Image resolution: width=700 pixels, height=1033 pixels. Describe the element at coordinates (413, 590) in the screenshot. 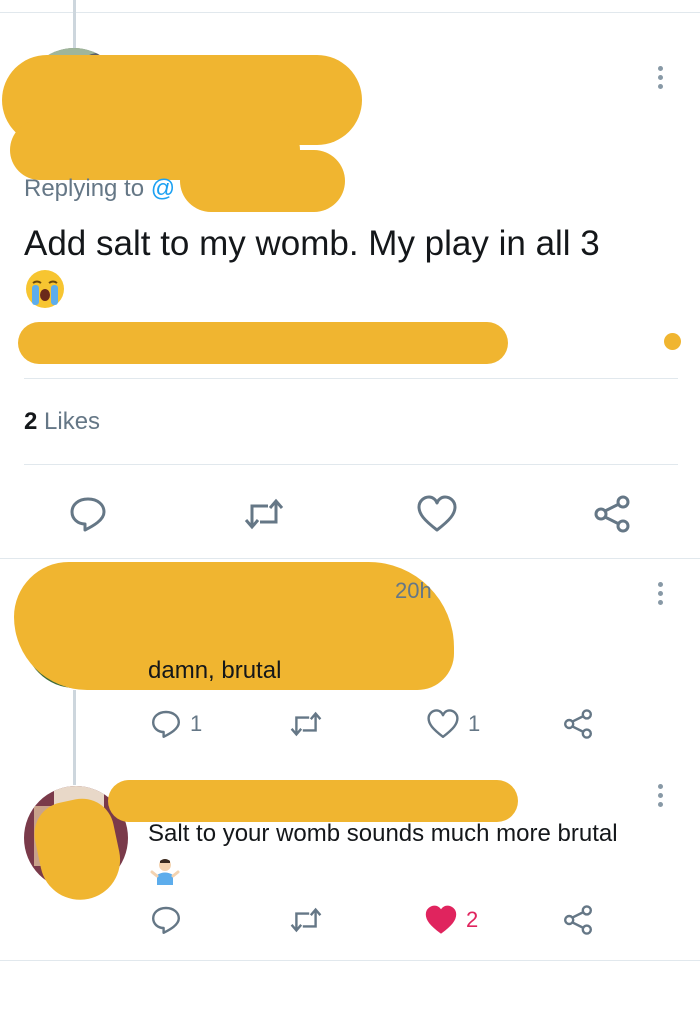

I see `reply1-time: 20h` at that location.